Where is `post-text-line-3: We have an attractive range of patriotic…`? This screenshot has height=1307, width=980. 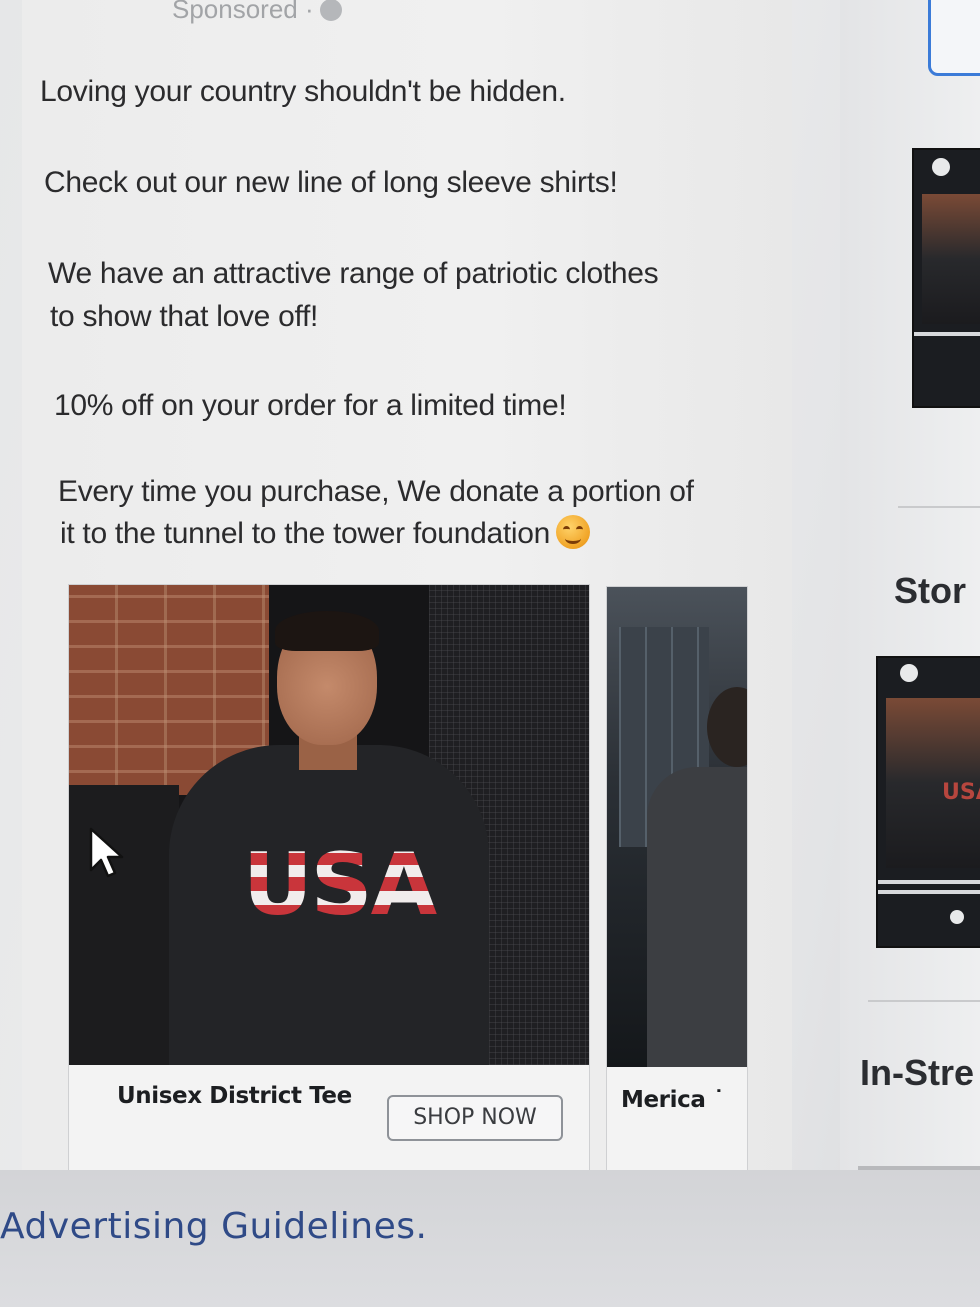
post-text-line-3: We have an attractive range of patriotic… is located at coordinates (353, 273).